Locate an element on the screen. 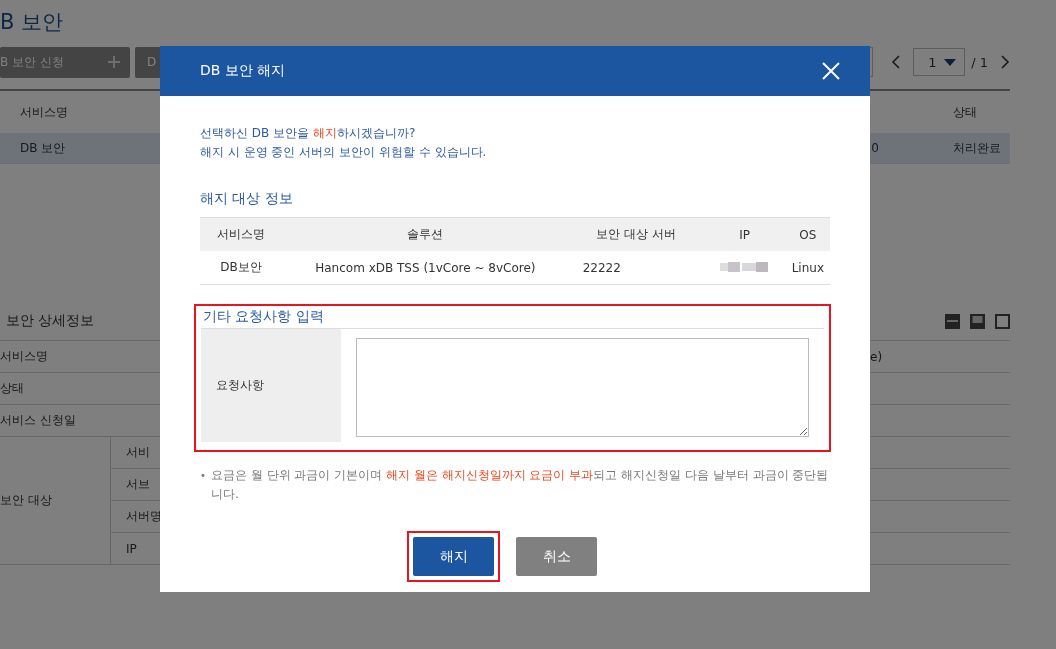 This screenshot has height=649, width=1056. dialog-title: DB 보안 해지 is located at coordinates (243, 71).